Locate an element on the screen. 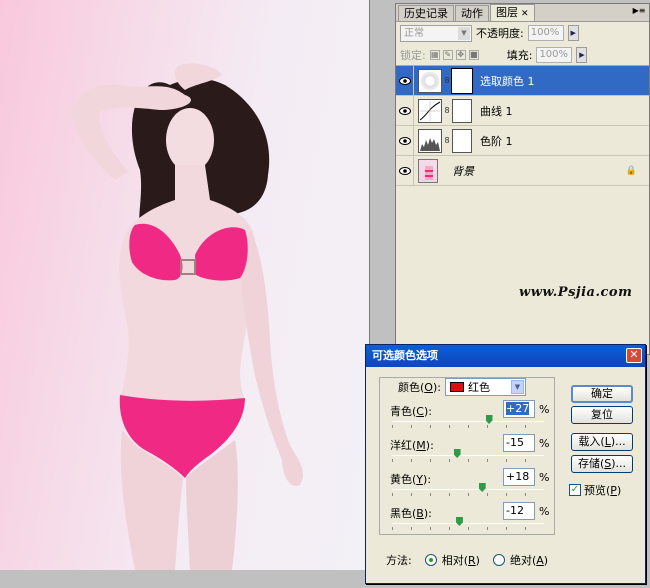  absolute-label: 绝对(A) is located at coordinates (529, 560).